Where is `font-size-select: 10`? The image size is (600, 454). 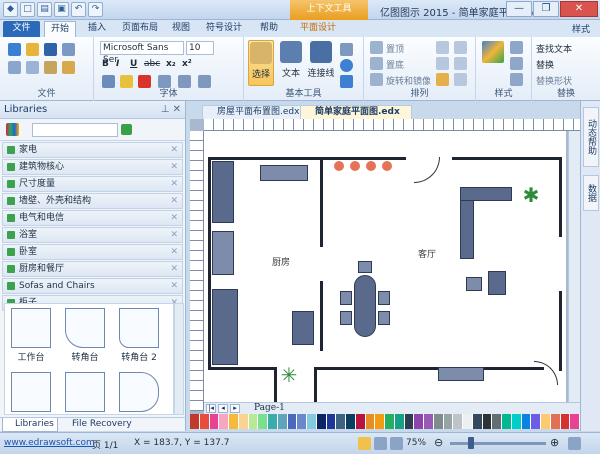
font-size-select: 10 is located at coordinates (200, 48).